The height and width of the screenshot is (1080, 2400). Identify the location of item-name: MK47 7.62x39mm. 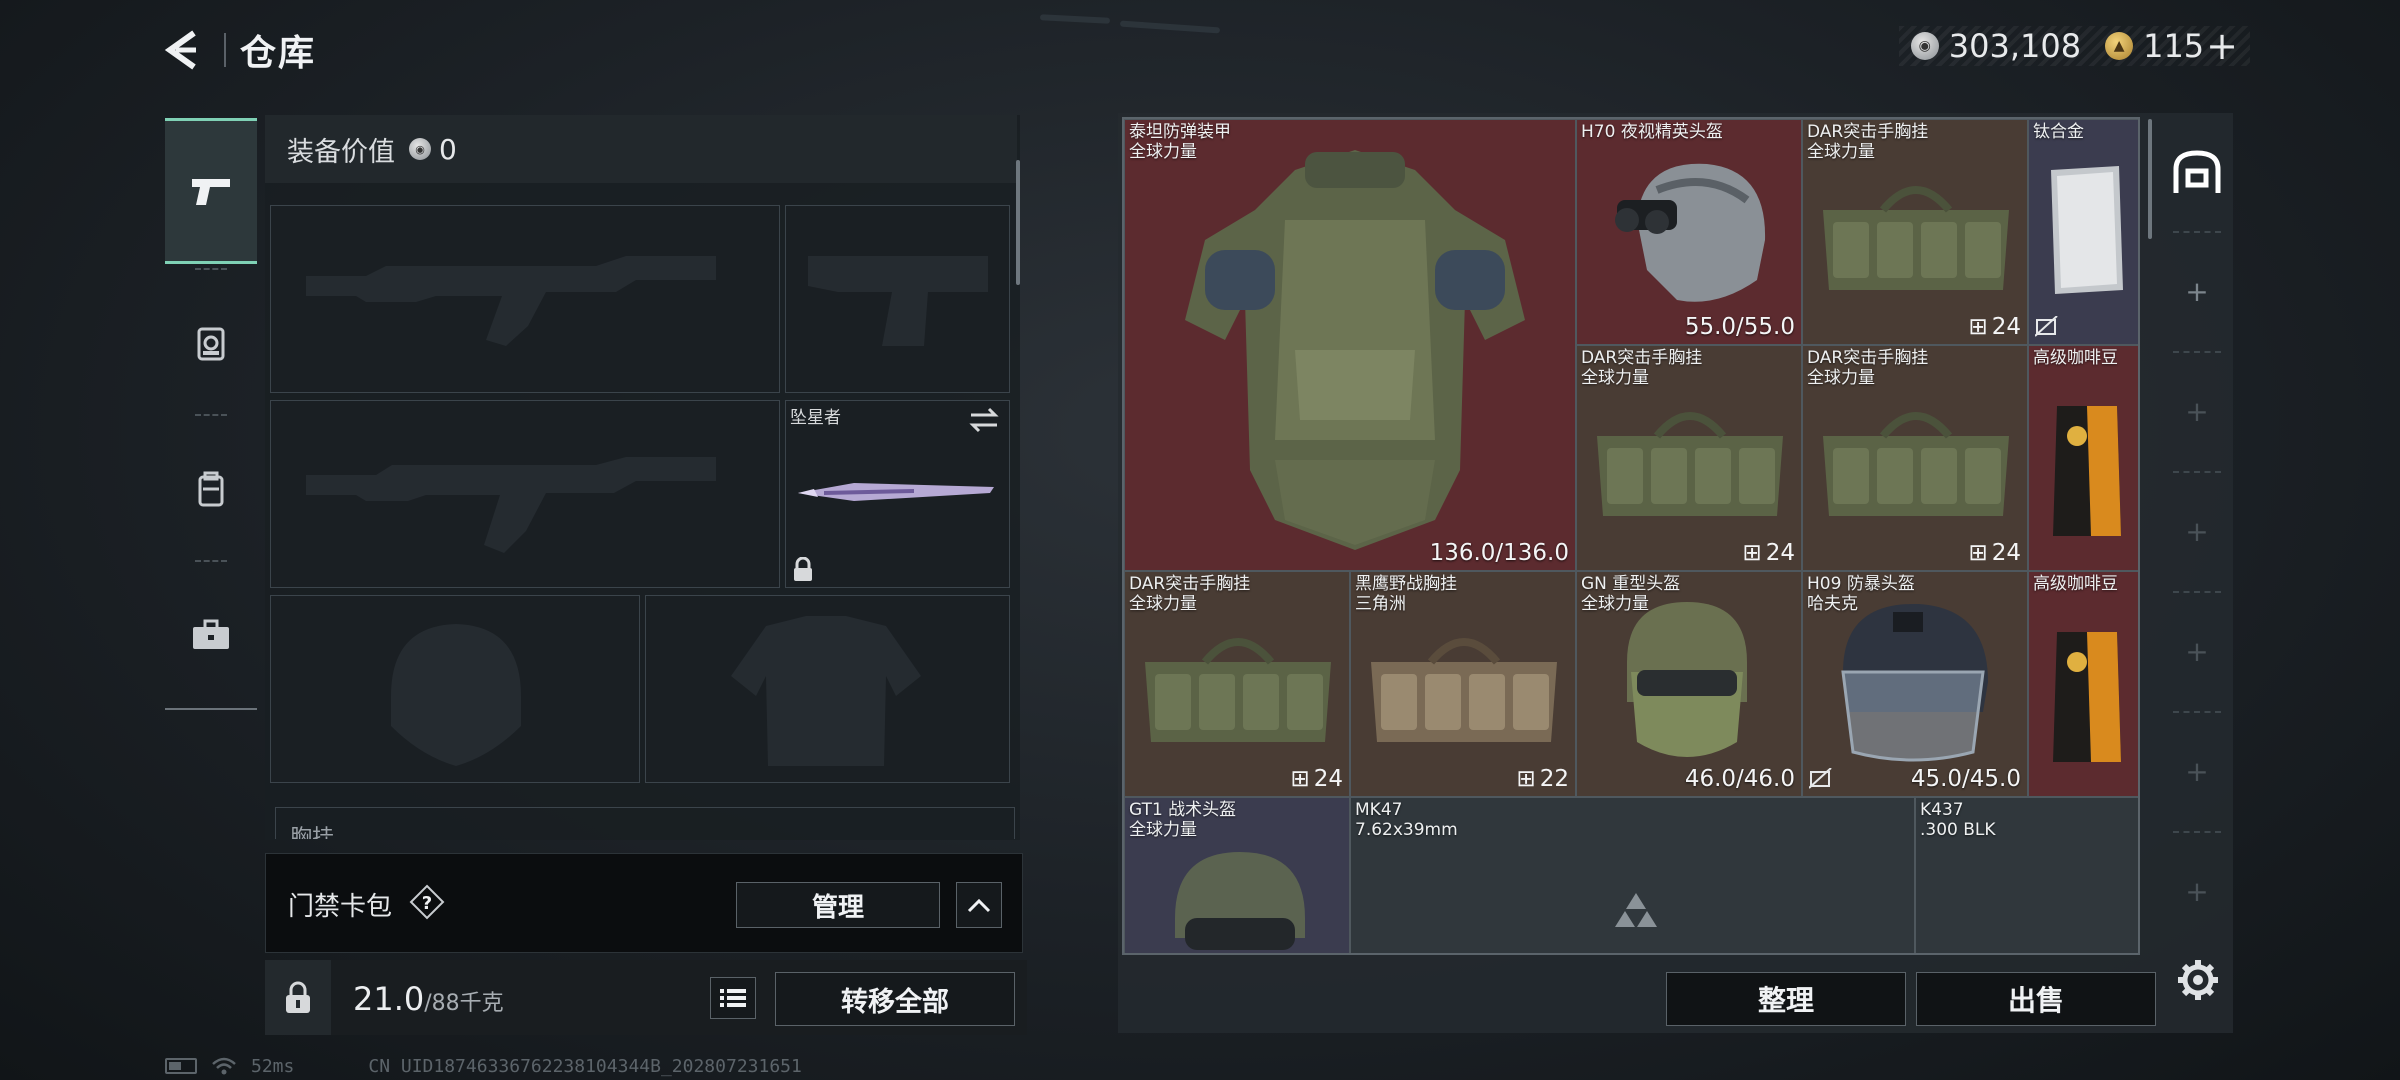
(1406, 820).